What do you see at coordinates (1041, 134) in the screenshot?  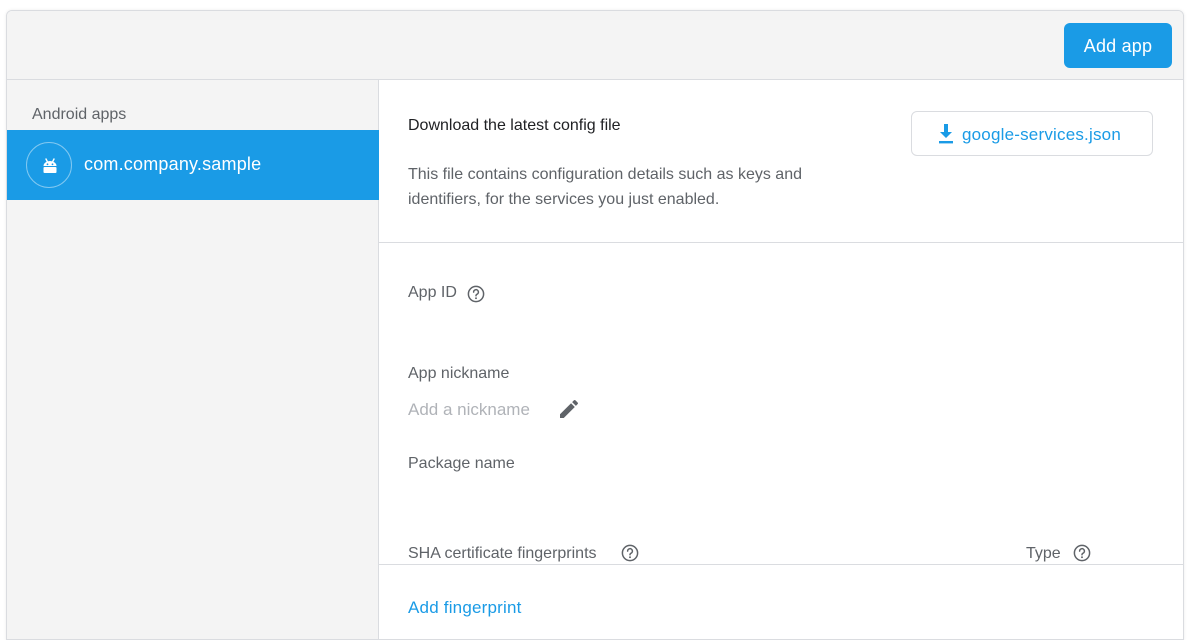 I see `download-config-label: google-services.json` at bounding box center [1041, 134].